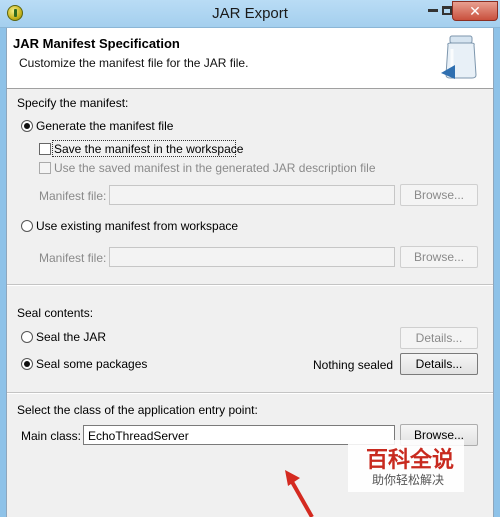 The image size is (500, 517). I want to click on title-bar: JAR Export ✕, so click(250, 14).